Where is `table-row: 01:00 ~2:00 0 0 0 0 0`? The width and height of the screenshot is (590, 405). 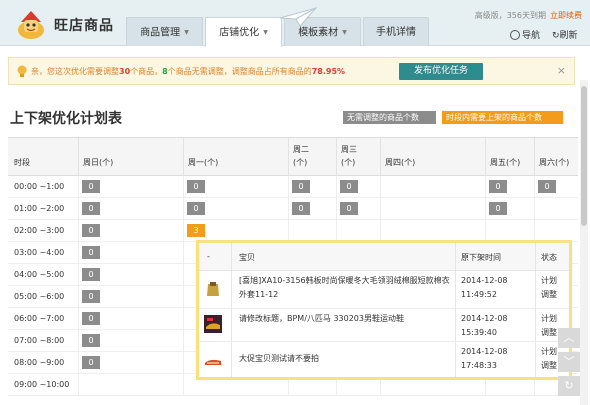
table-row: 01:00 ~2:00 0 0 0 0 0 is located at coordinates (293, 209).